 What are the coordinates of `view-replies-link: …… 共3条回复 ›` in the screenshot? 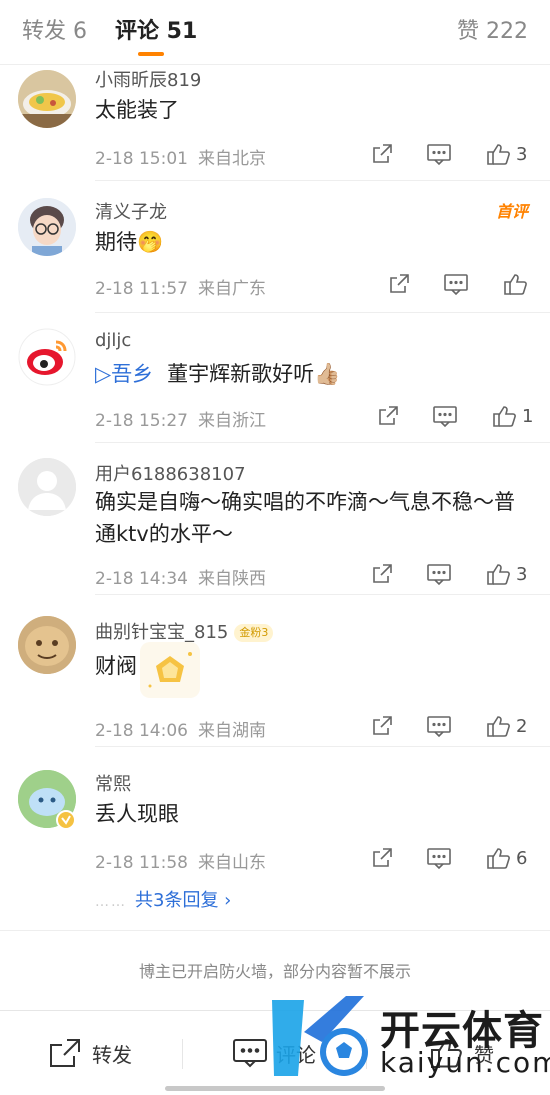 It's located at (163, 899).